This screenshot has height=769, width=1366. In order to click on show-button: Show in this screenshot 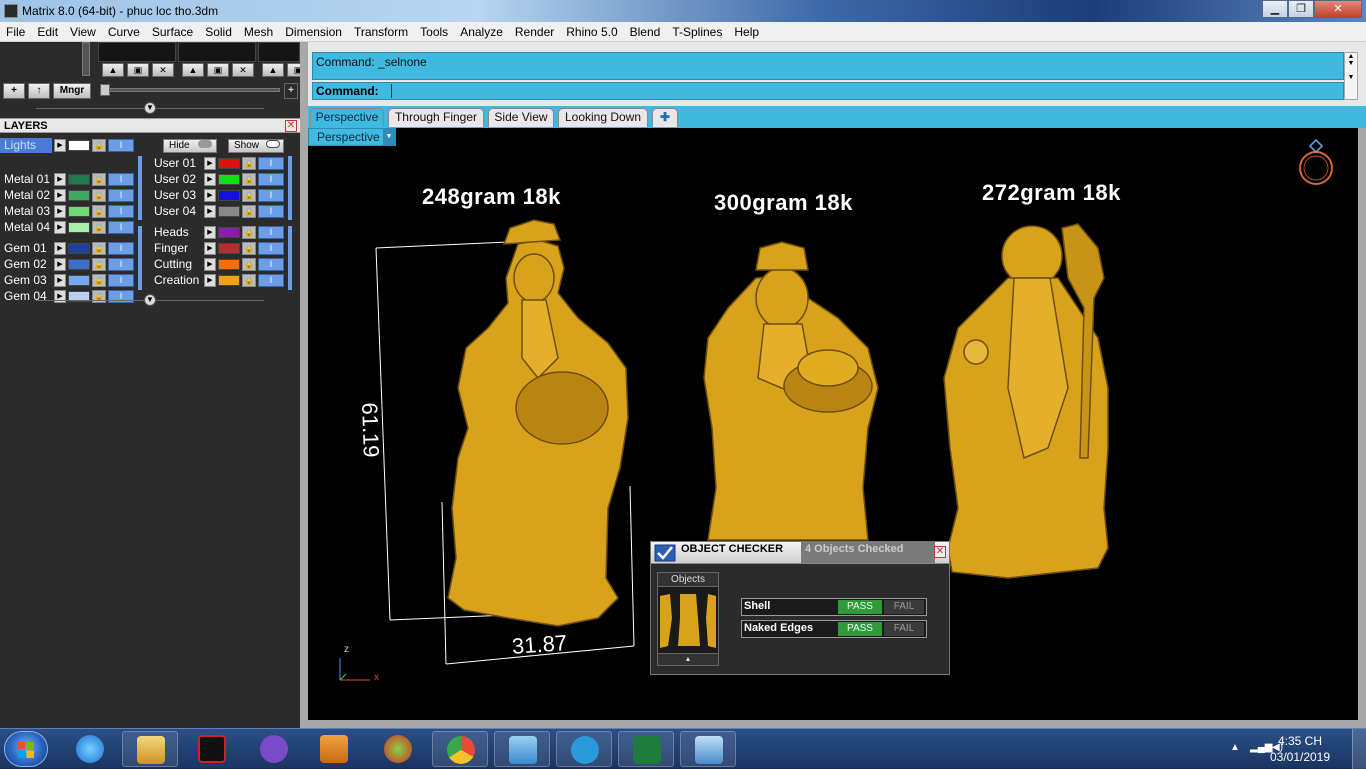, I will do `click(256, 146)`.